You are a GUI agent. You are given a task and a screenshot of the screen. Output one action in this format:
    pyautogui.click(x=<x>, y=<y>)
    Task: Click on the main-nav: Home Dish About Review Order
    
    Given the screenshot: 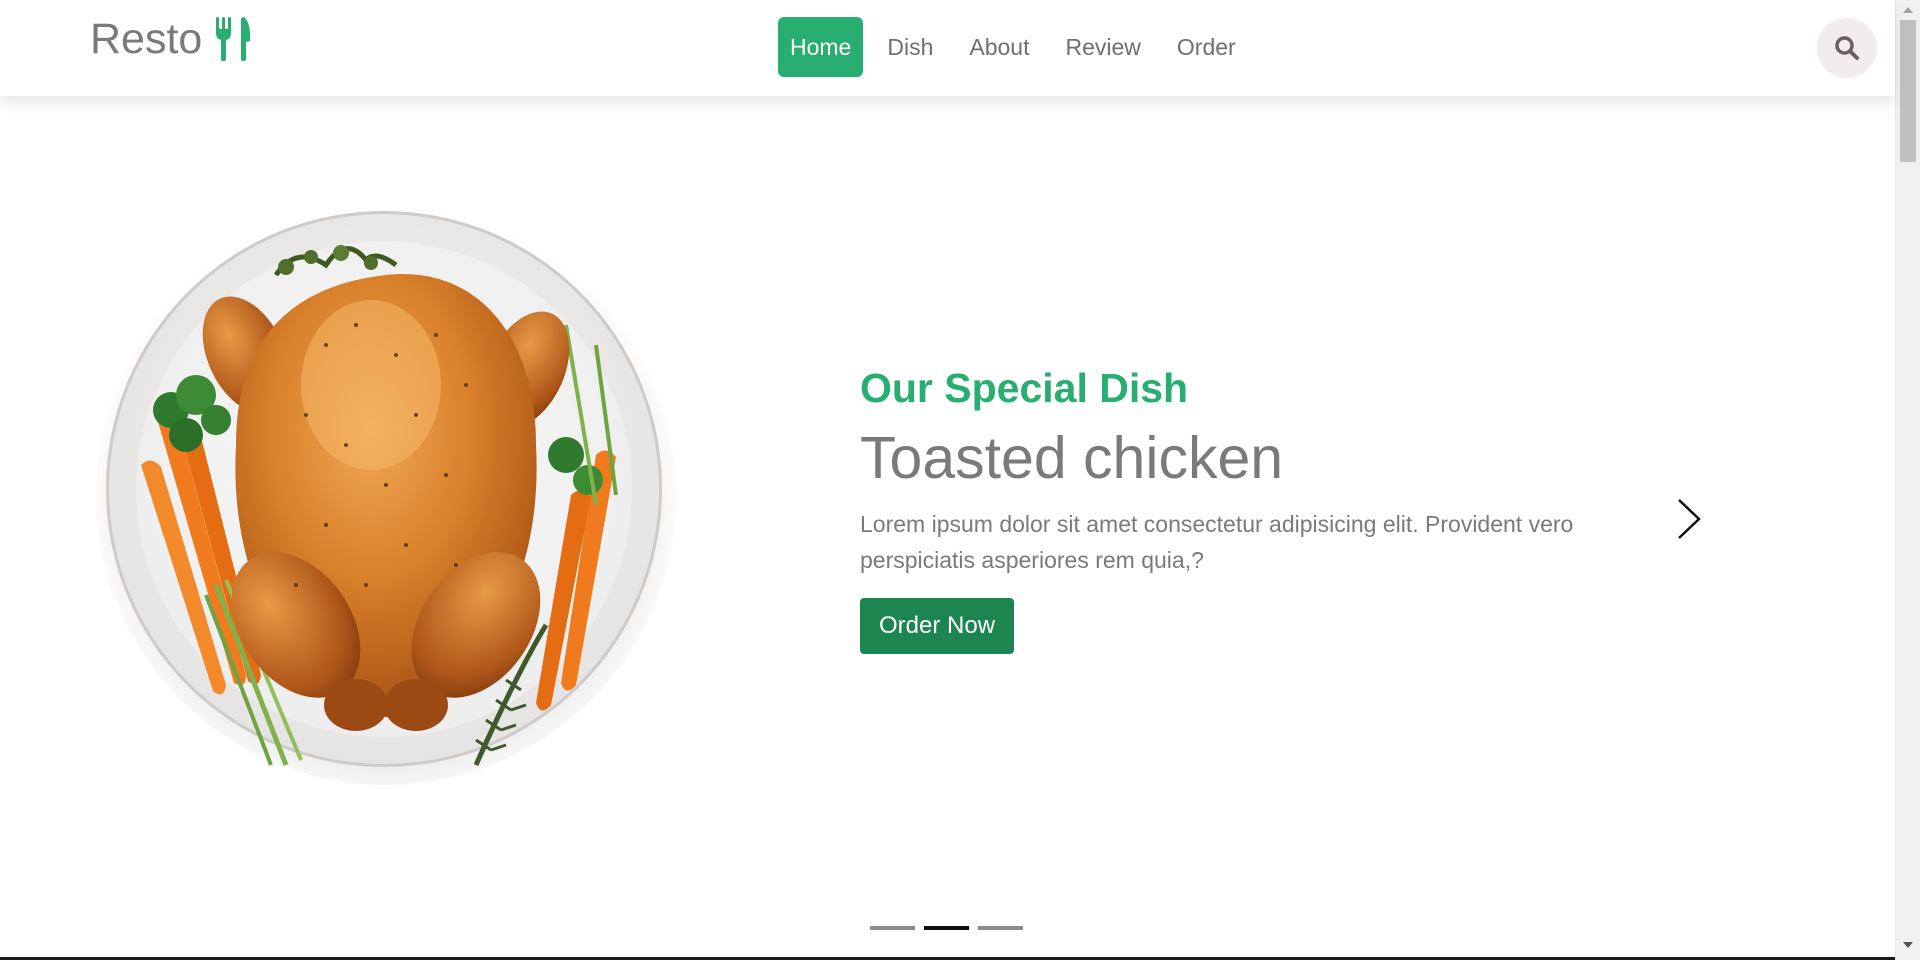 What is the action you would take?
    pyautogui.click(x=1013, y=47)
    